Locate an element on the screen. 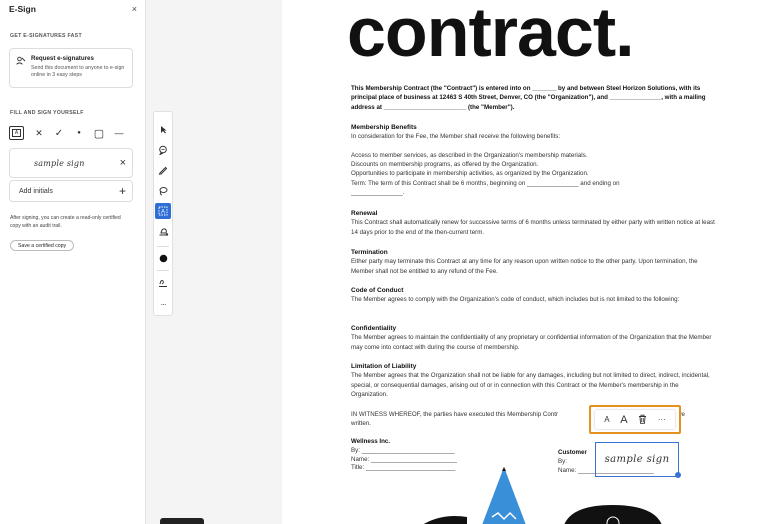 Image resolution: width=768 pixels, height=524 pixels. more-options-icon: ··· is located at coordinates (662, 419).